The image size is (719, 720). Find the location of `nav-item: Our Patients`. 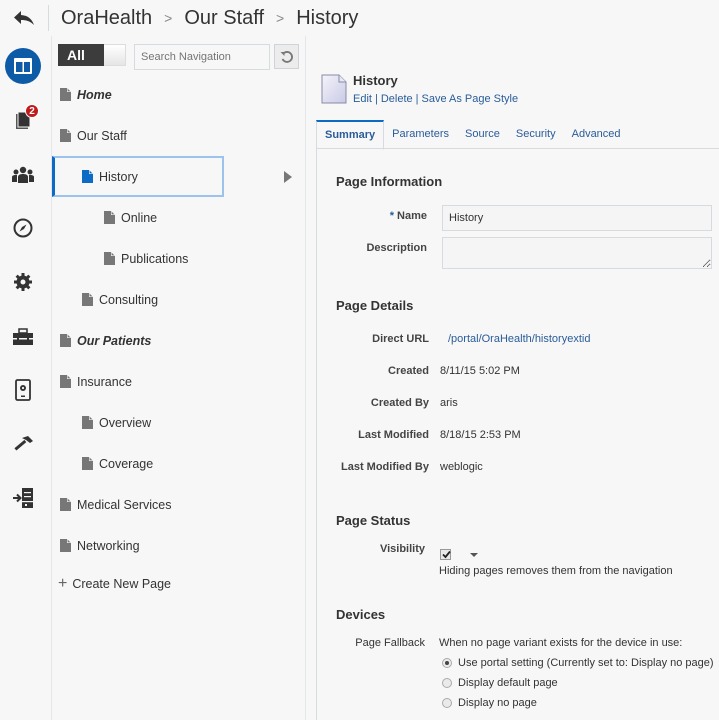

nav-item: Our Patients is located at coordinates (179, 340).